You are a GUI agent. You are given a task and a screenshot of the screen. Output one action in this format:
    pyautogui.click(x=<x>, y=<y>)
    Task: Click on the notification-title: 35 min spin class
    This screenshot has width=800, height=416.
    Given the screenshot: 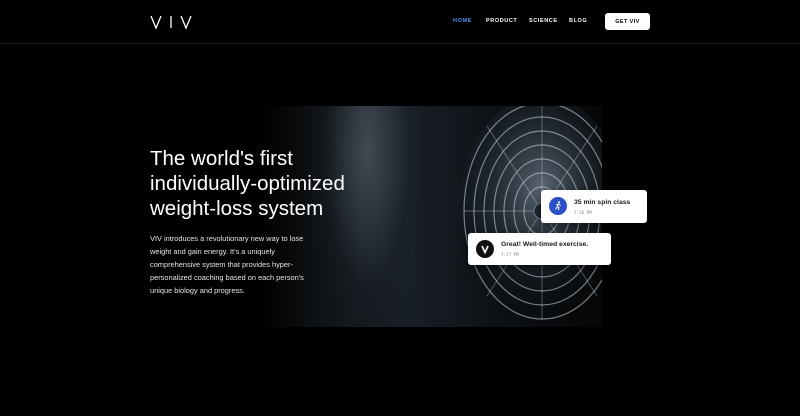 What is the action you would take?
    pyautogui.click(x=602, y=202)
    